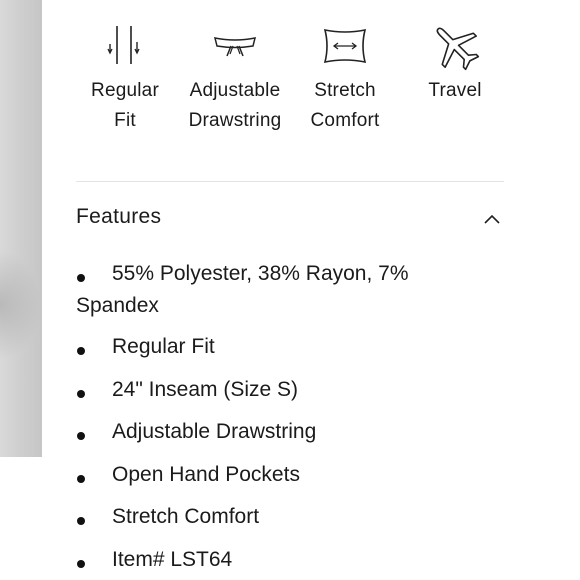 This screenshot has width=580, height=580. I want to click on drawstring-icon, so click(235, 47).